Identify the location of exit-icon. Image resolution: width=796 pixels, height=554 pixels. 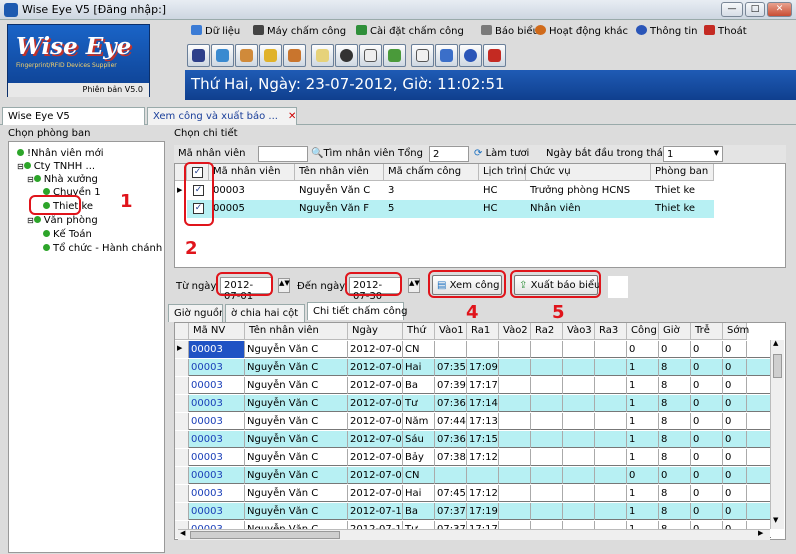
(494, 55).